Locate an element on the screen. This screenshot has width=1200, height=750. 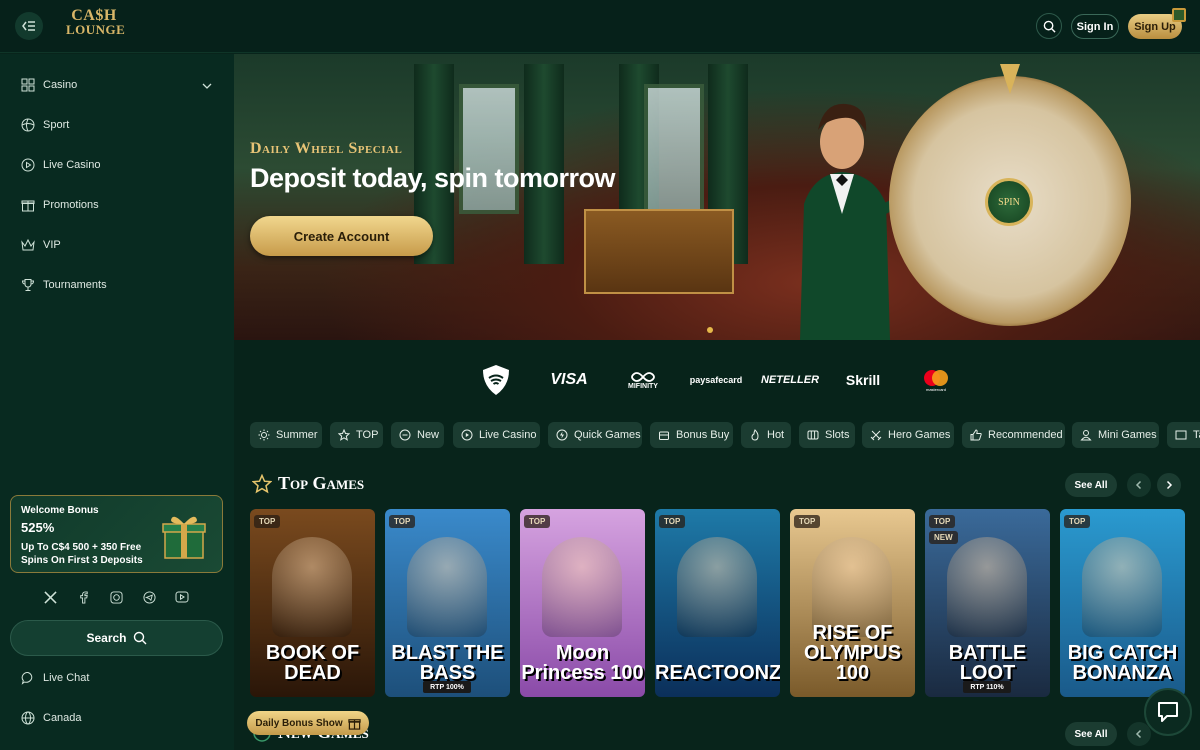
brand-logo-line2: LOUNGE is located at coordinates (96, 29).